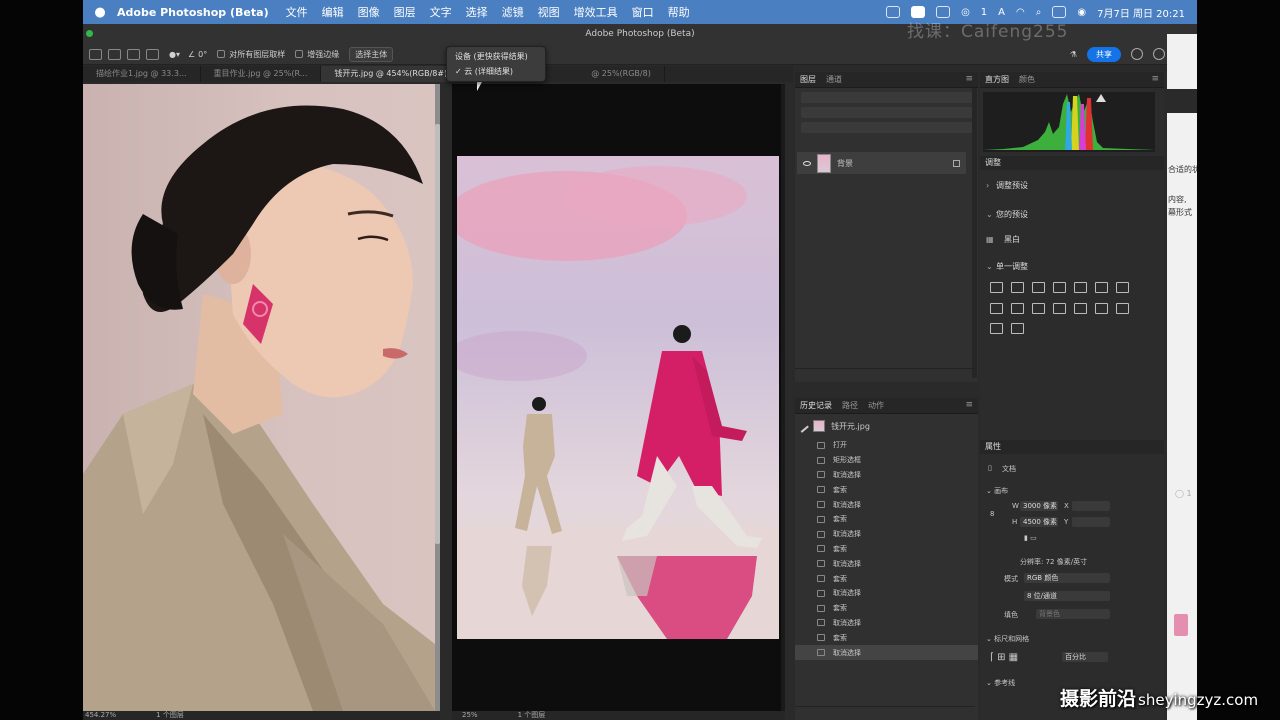 The image size is (1280, 720). Describe the element at coordinates (850, 405) in the screenshot. I see `tab-paths: 路径` at that location.